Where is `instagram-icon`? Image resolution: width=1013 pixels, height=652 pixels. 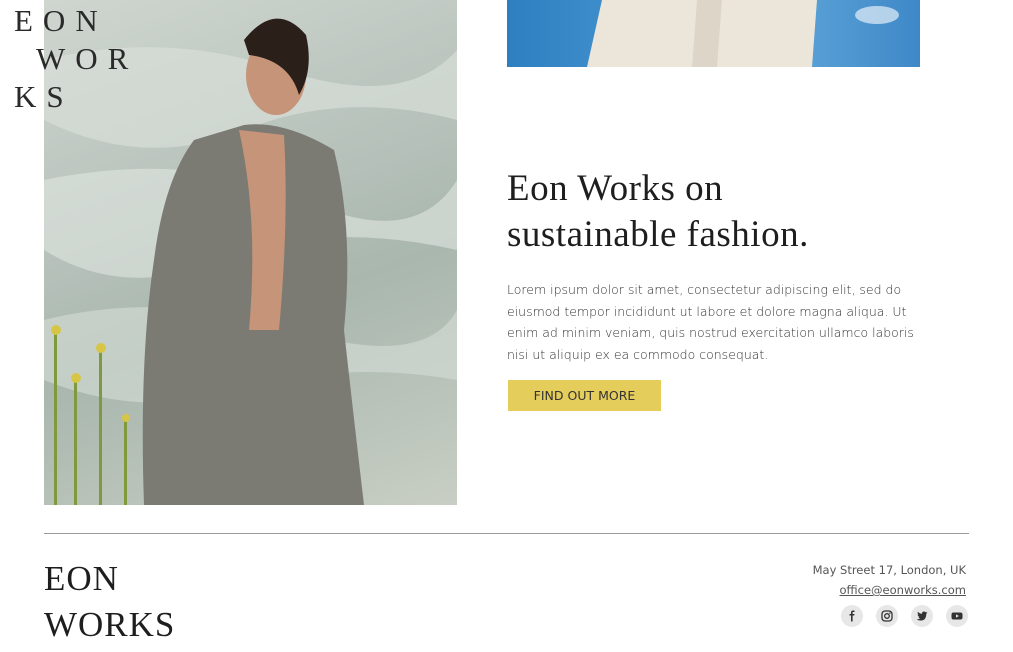 instagram-icon is located at coordinates (887, 616).